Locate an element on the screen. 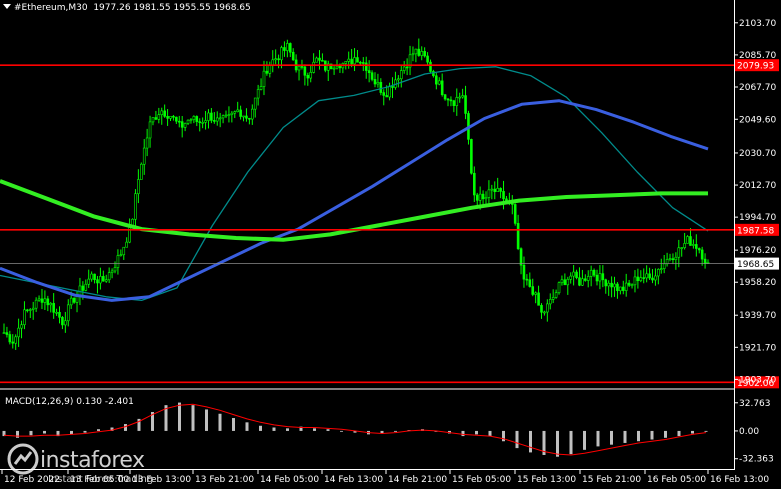 The image size is (781, 489). macd-tick-label: 0.00 is located at coordinates (749, 432).